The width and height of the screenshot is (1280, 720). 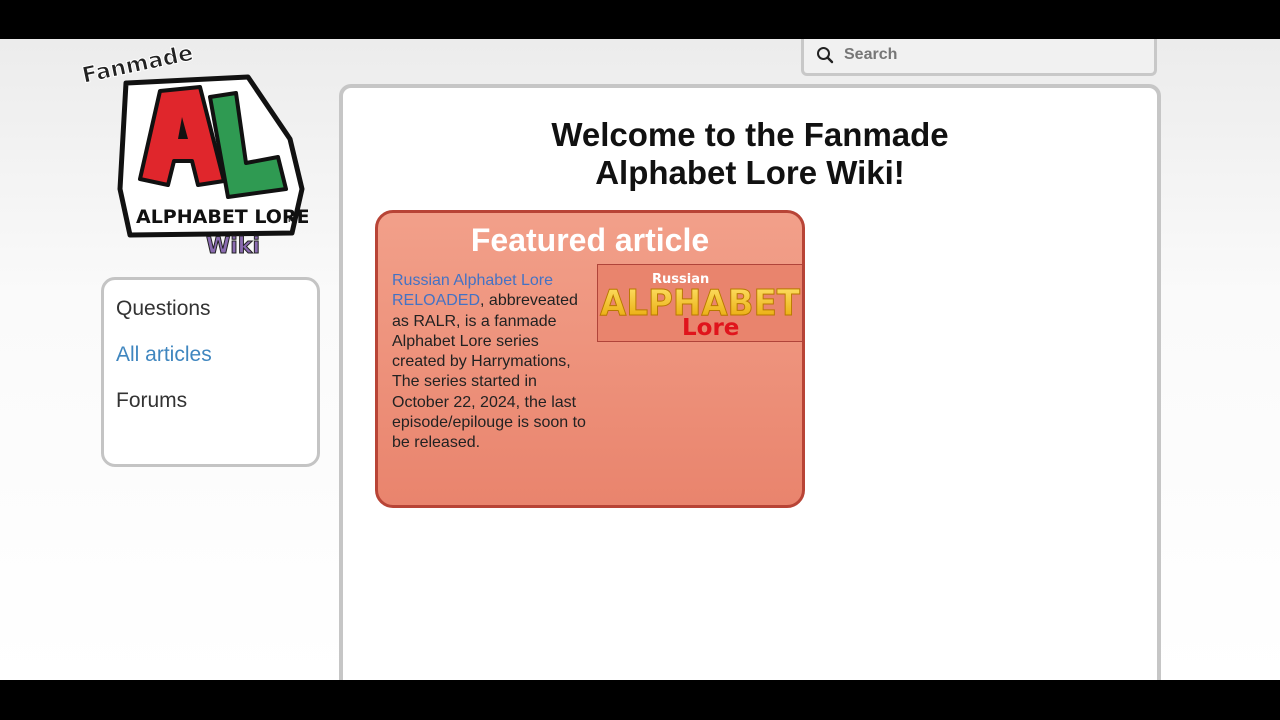 I want to click on search-input, so click(x=989, y=55).